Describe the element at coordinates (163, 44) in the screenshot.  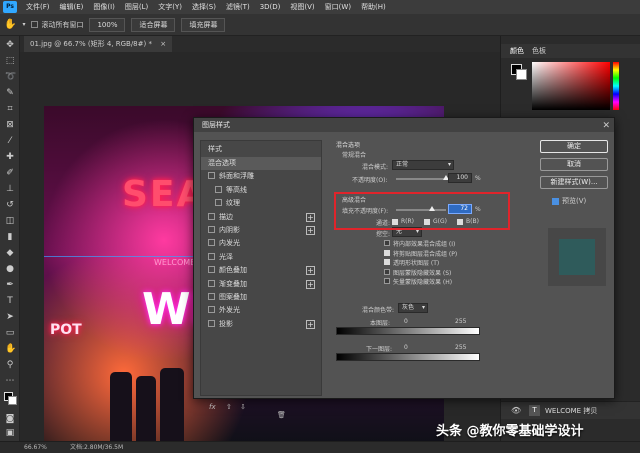
I see `close-tab-icon: ×` at that location.